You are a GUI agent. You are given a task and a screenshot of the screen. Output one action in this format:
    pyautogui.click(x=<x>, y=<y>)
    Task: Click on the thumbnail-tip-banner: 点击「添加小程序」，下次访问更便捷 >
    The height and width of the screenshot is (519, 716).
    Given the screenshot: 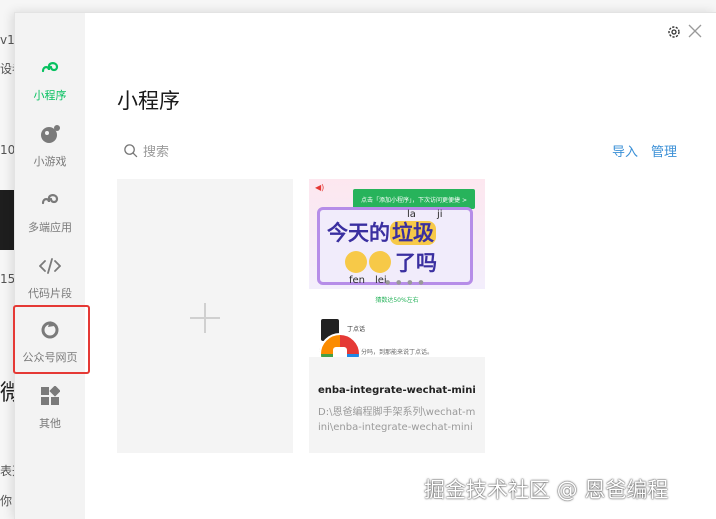 What is the action you would take?
    pyautogui.click(x=414, y=199)
    